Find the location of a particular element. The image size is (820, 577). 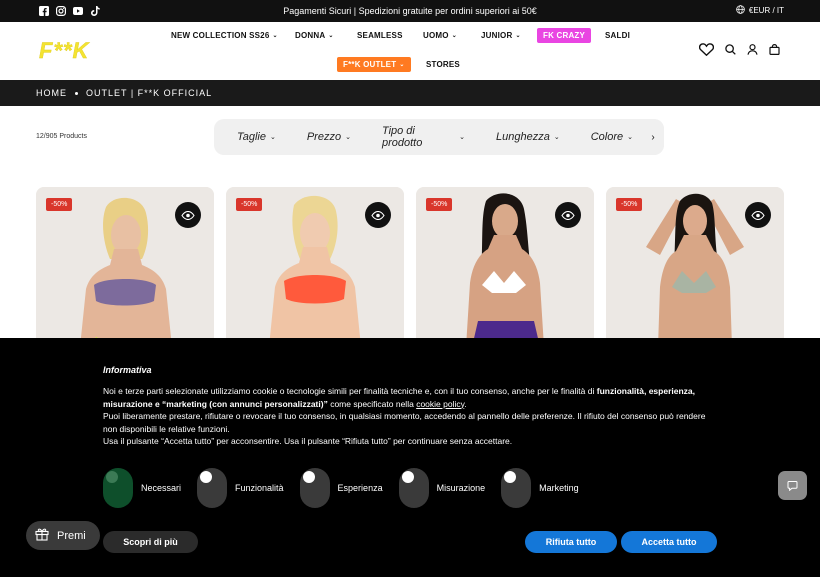

globe-icon is located at coordinates (740, 10).